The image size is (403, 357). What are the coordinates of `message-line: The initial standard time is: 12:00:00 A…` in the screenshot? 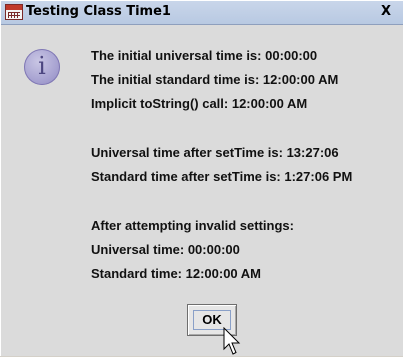 It's located at (215, 79).